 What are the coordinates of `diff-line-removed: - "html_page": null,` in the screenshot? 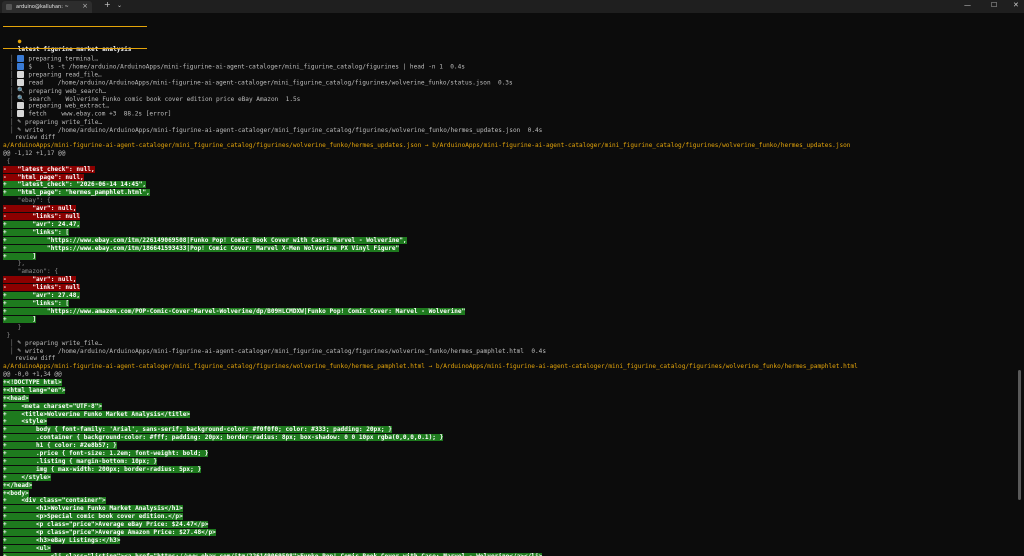 It's located at (43, 177).